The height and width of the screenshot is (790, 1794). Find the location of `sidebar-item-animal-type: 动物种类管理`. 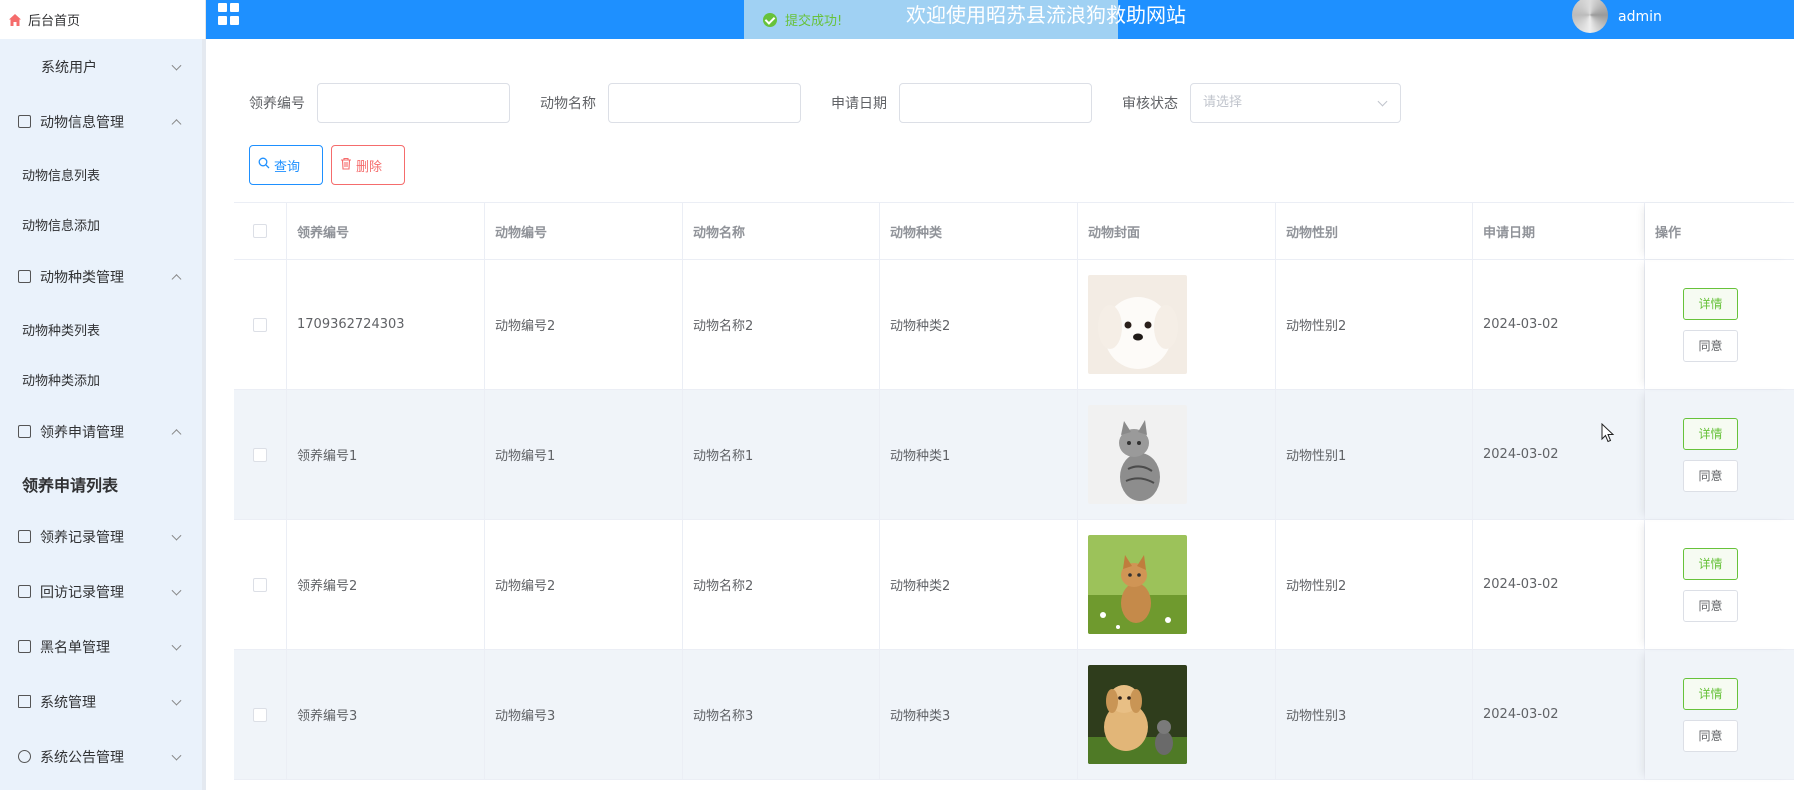

sidebar-item-animal-type: 动物种类管理 is located at coordinates (101, 276).